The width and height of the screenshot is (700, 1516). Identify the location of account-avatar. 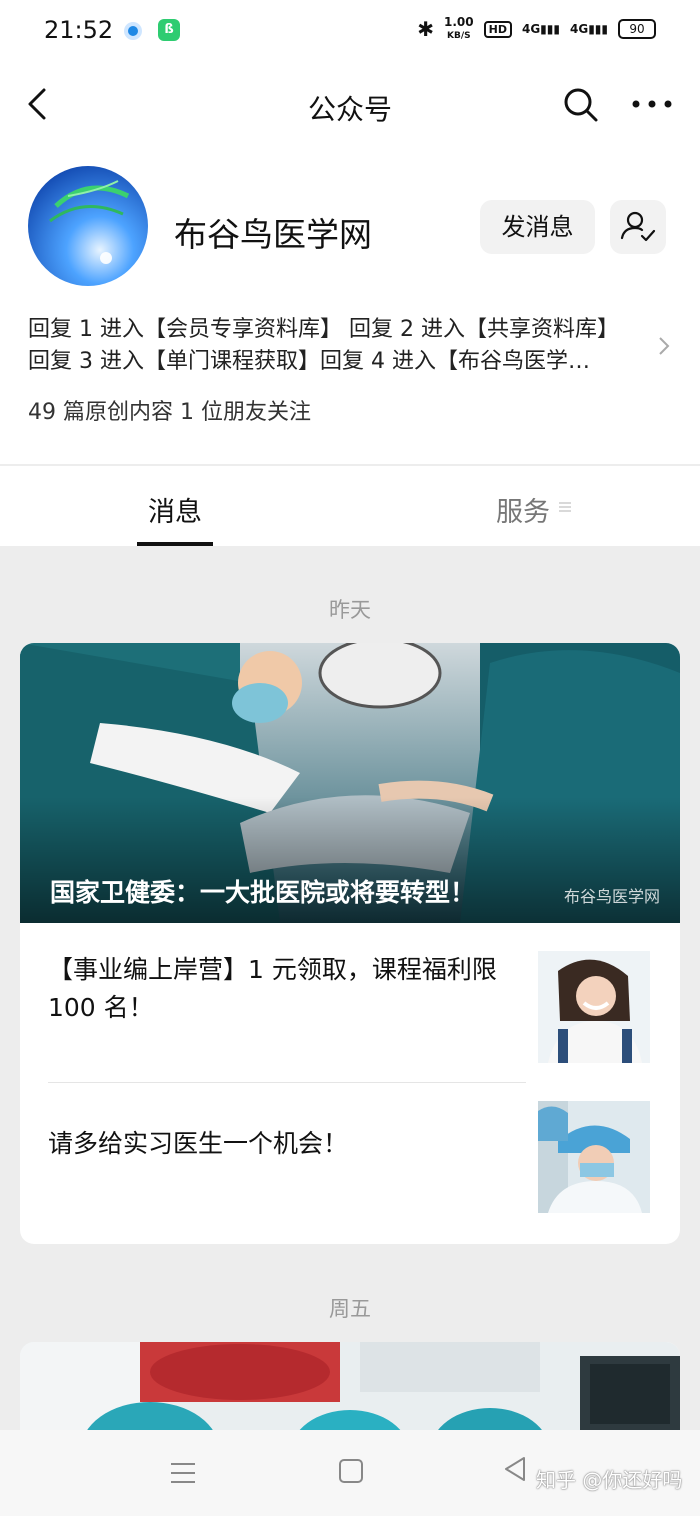
(88, 226).